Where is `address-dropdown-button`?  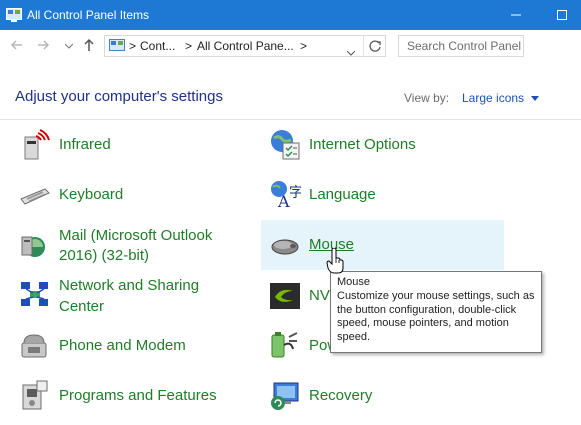 address-dropdown-button is located at coordinates (351, 52).